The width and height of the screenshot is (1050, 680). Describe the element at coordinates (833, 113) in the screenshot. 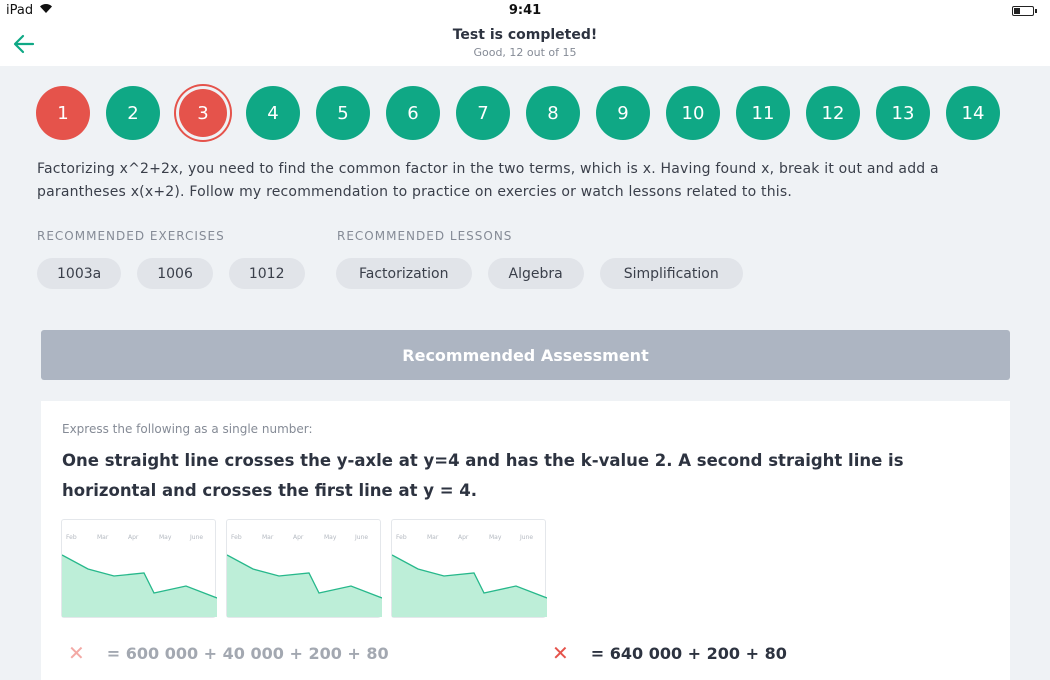

I see `question-circle: 12` at that location.